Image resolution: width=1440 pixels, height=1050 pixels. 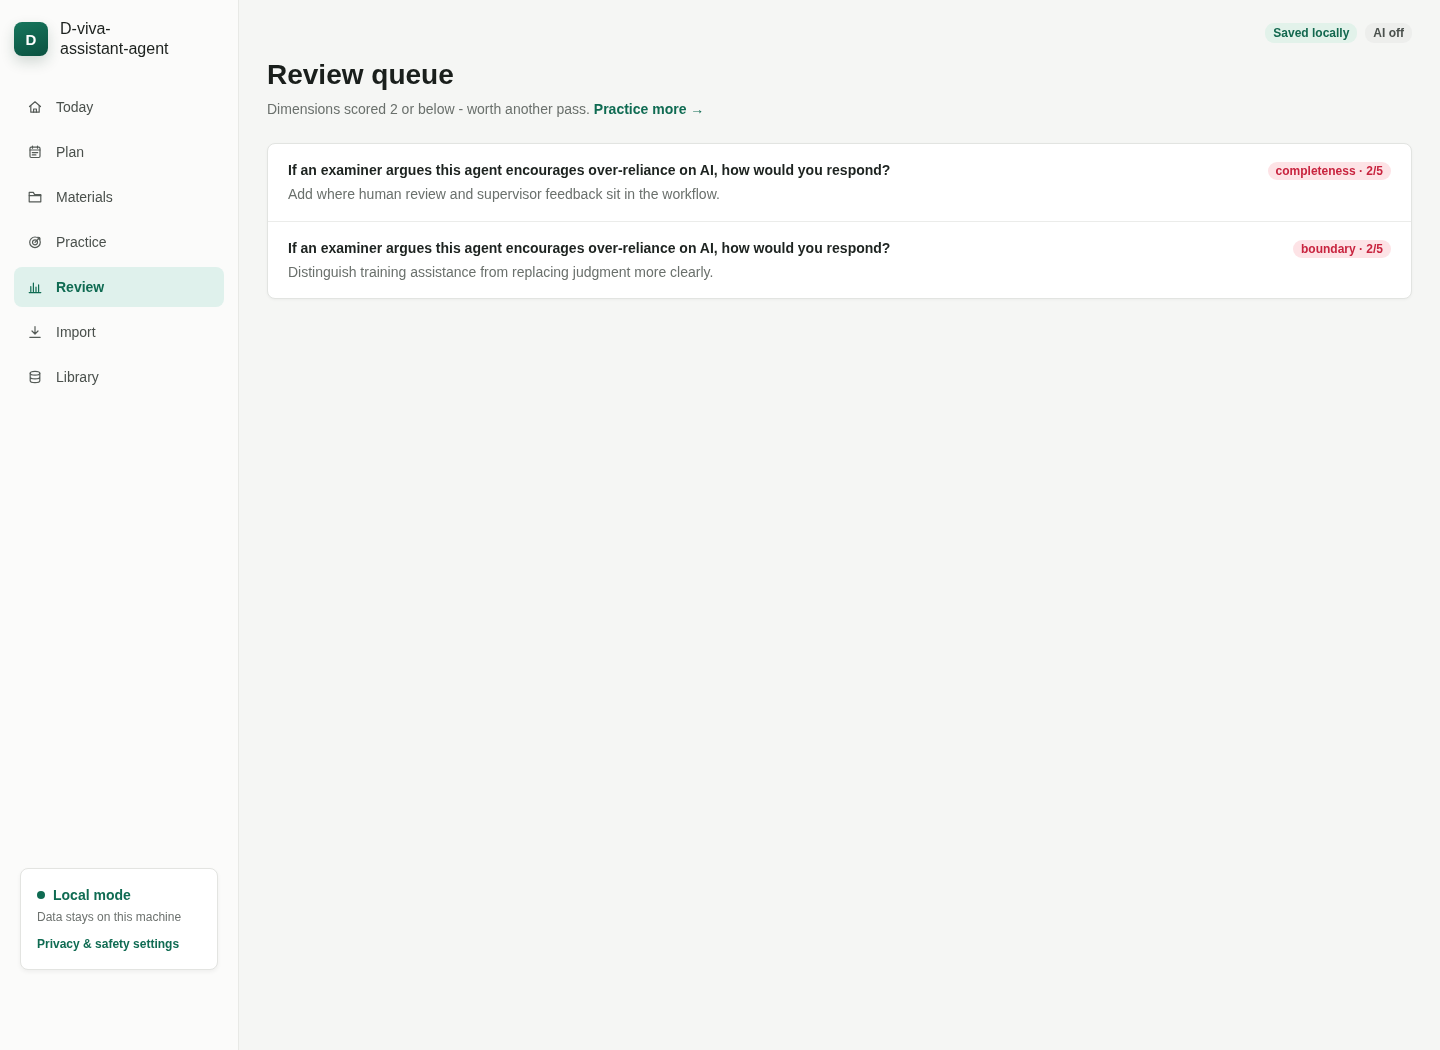 I want to click on mode-description: Data stays on this machine, so click(x=110, y=917).